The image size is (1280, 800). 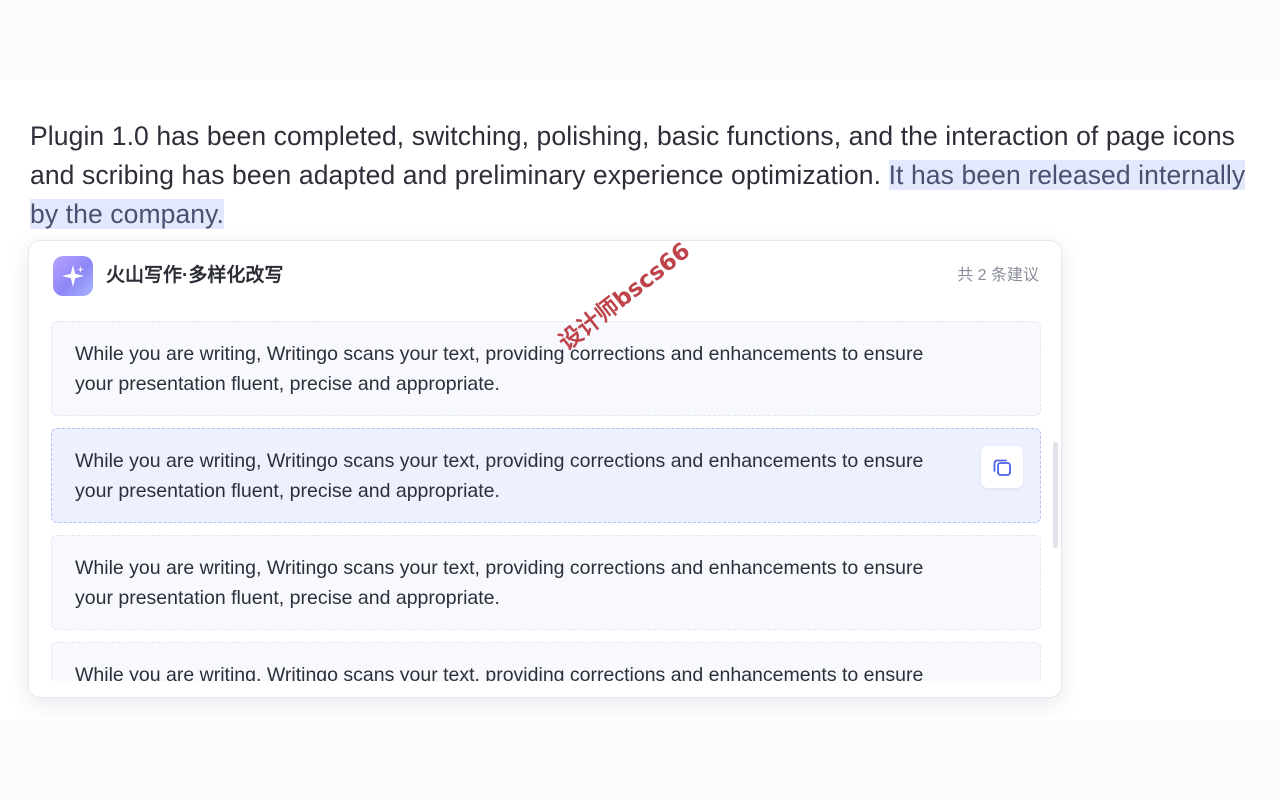 I want to click on sparkle-icon, so click(x=73, y=276).